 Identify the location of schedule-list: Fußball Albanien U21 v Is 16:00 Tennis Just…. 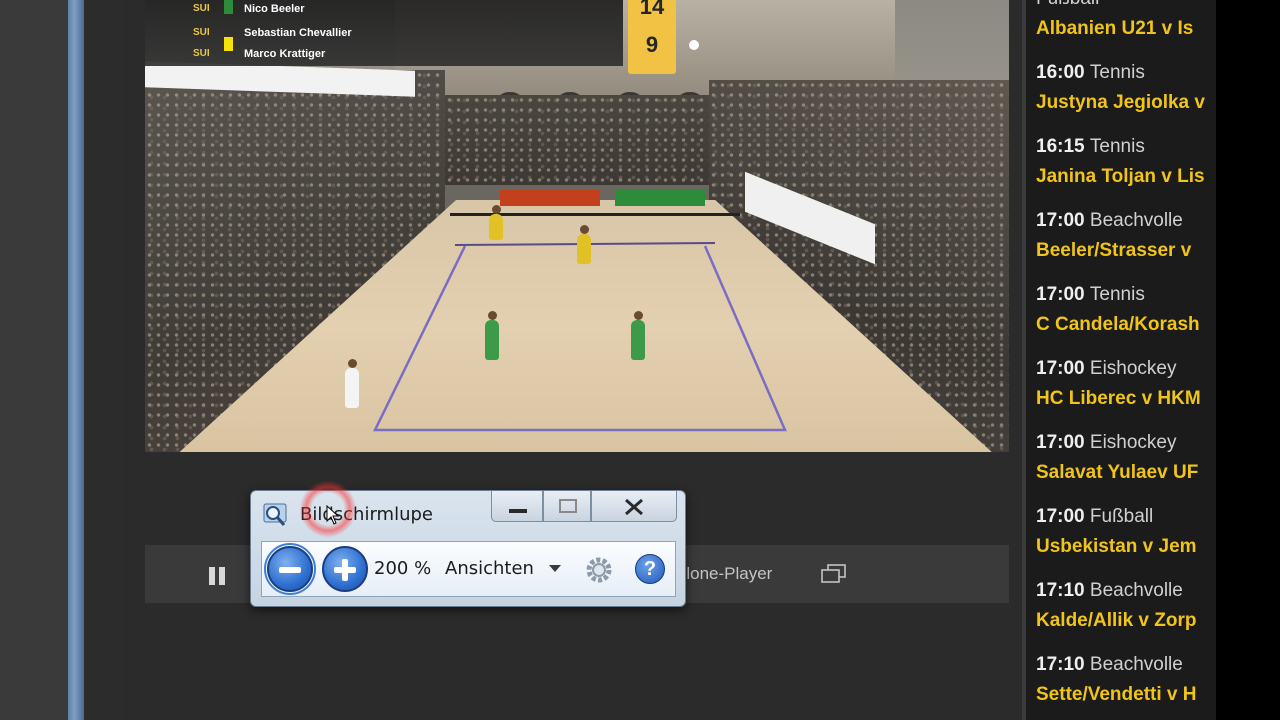
(1126, 360).